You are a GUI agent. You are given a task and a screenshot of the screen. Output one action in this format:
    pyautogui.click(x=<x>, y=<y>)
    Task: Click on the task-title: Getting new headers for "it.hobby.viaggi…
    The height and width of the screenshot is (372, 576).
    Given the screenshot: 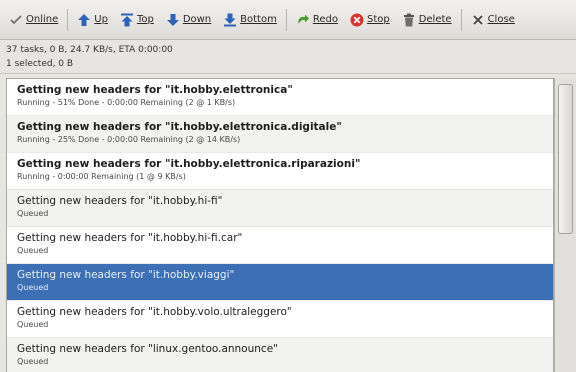 What is the action you would take?
    pyautogui.click(x=126, y=275)
    